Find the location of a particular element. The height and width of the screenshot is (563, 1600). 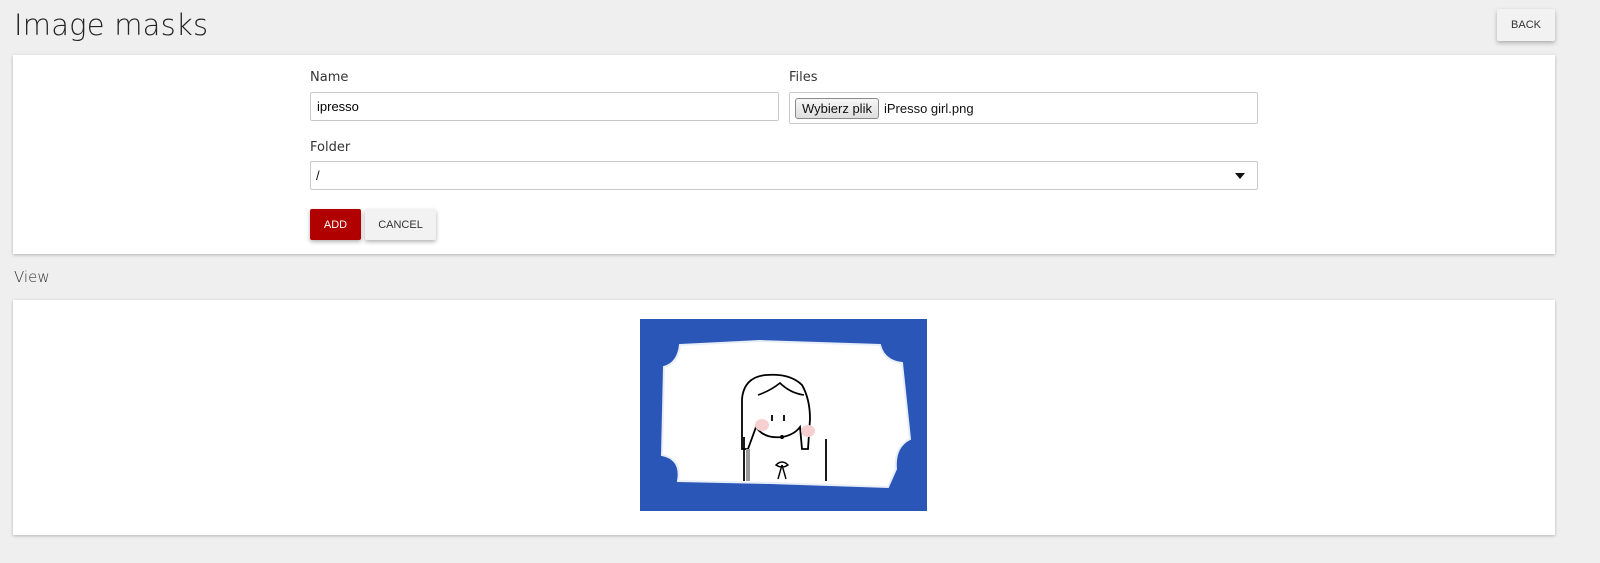

name-label: Name is located at coordinates (329, 77).